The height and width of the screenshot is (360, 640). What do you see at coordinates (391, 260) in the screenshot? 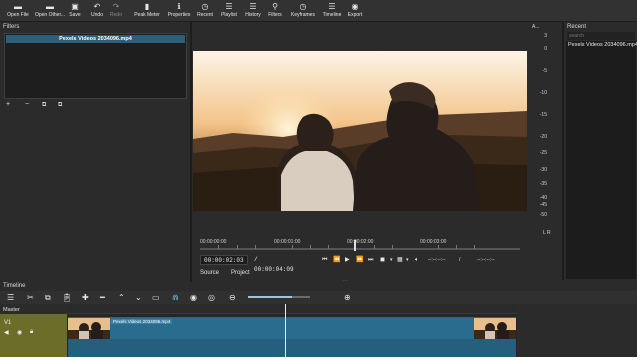
I see `zoom-dropdown-icon: ▾` at bounding box center [391, 260].